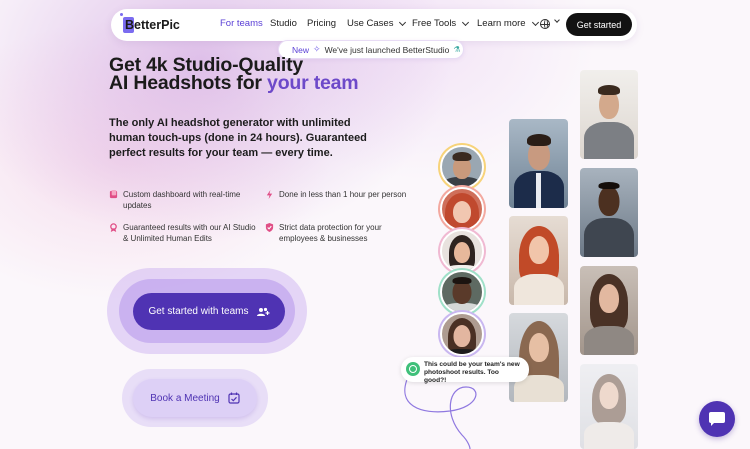  I want to click on nav-label: Learn more, so click(501, 23).